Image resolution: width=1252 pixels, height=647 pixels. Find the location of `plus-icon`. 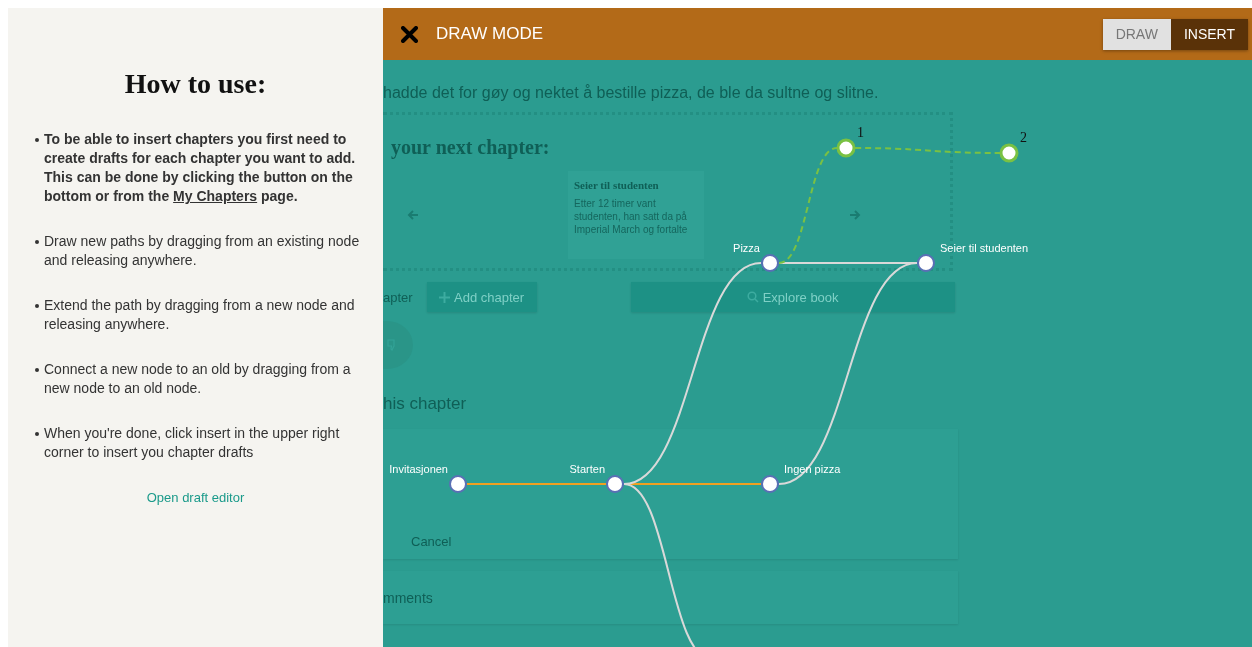

plus-icon is located at coordinates (445, 297).